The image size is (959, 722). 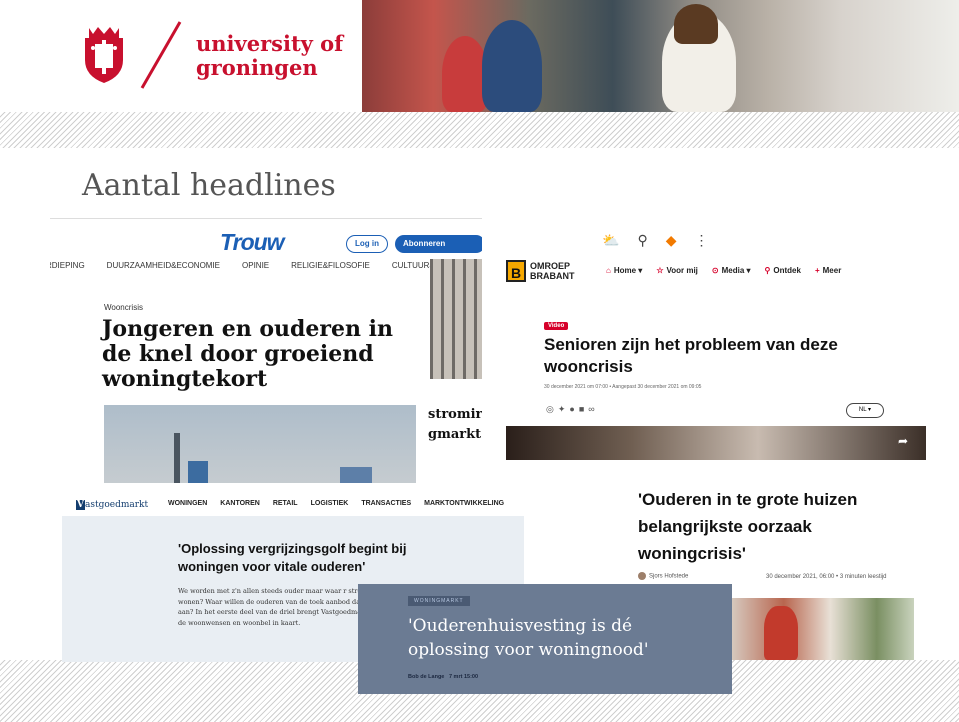 I want to click on twitter-icon: ✦, so click(x=564, y=409).